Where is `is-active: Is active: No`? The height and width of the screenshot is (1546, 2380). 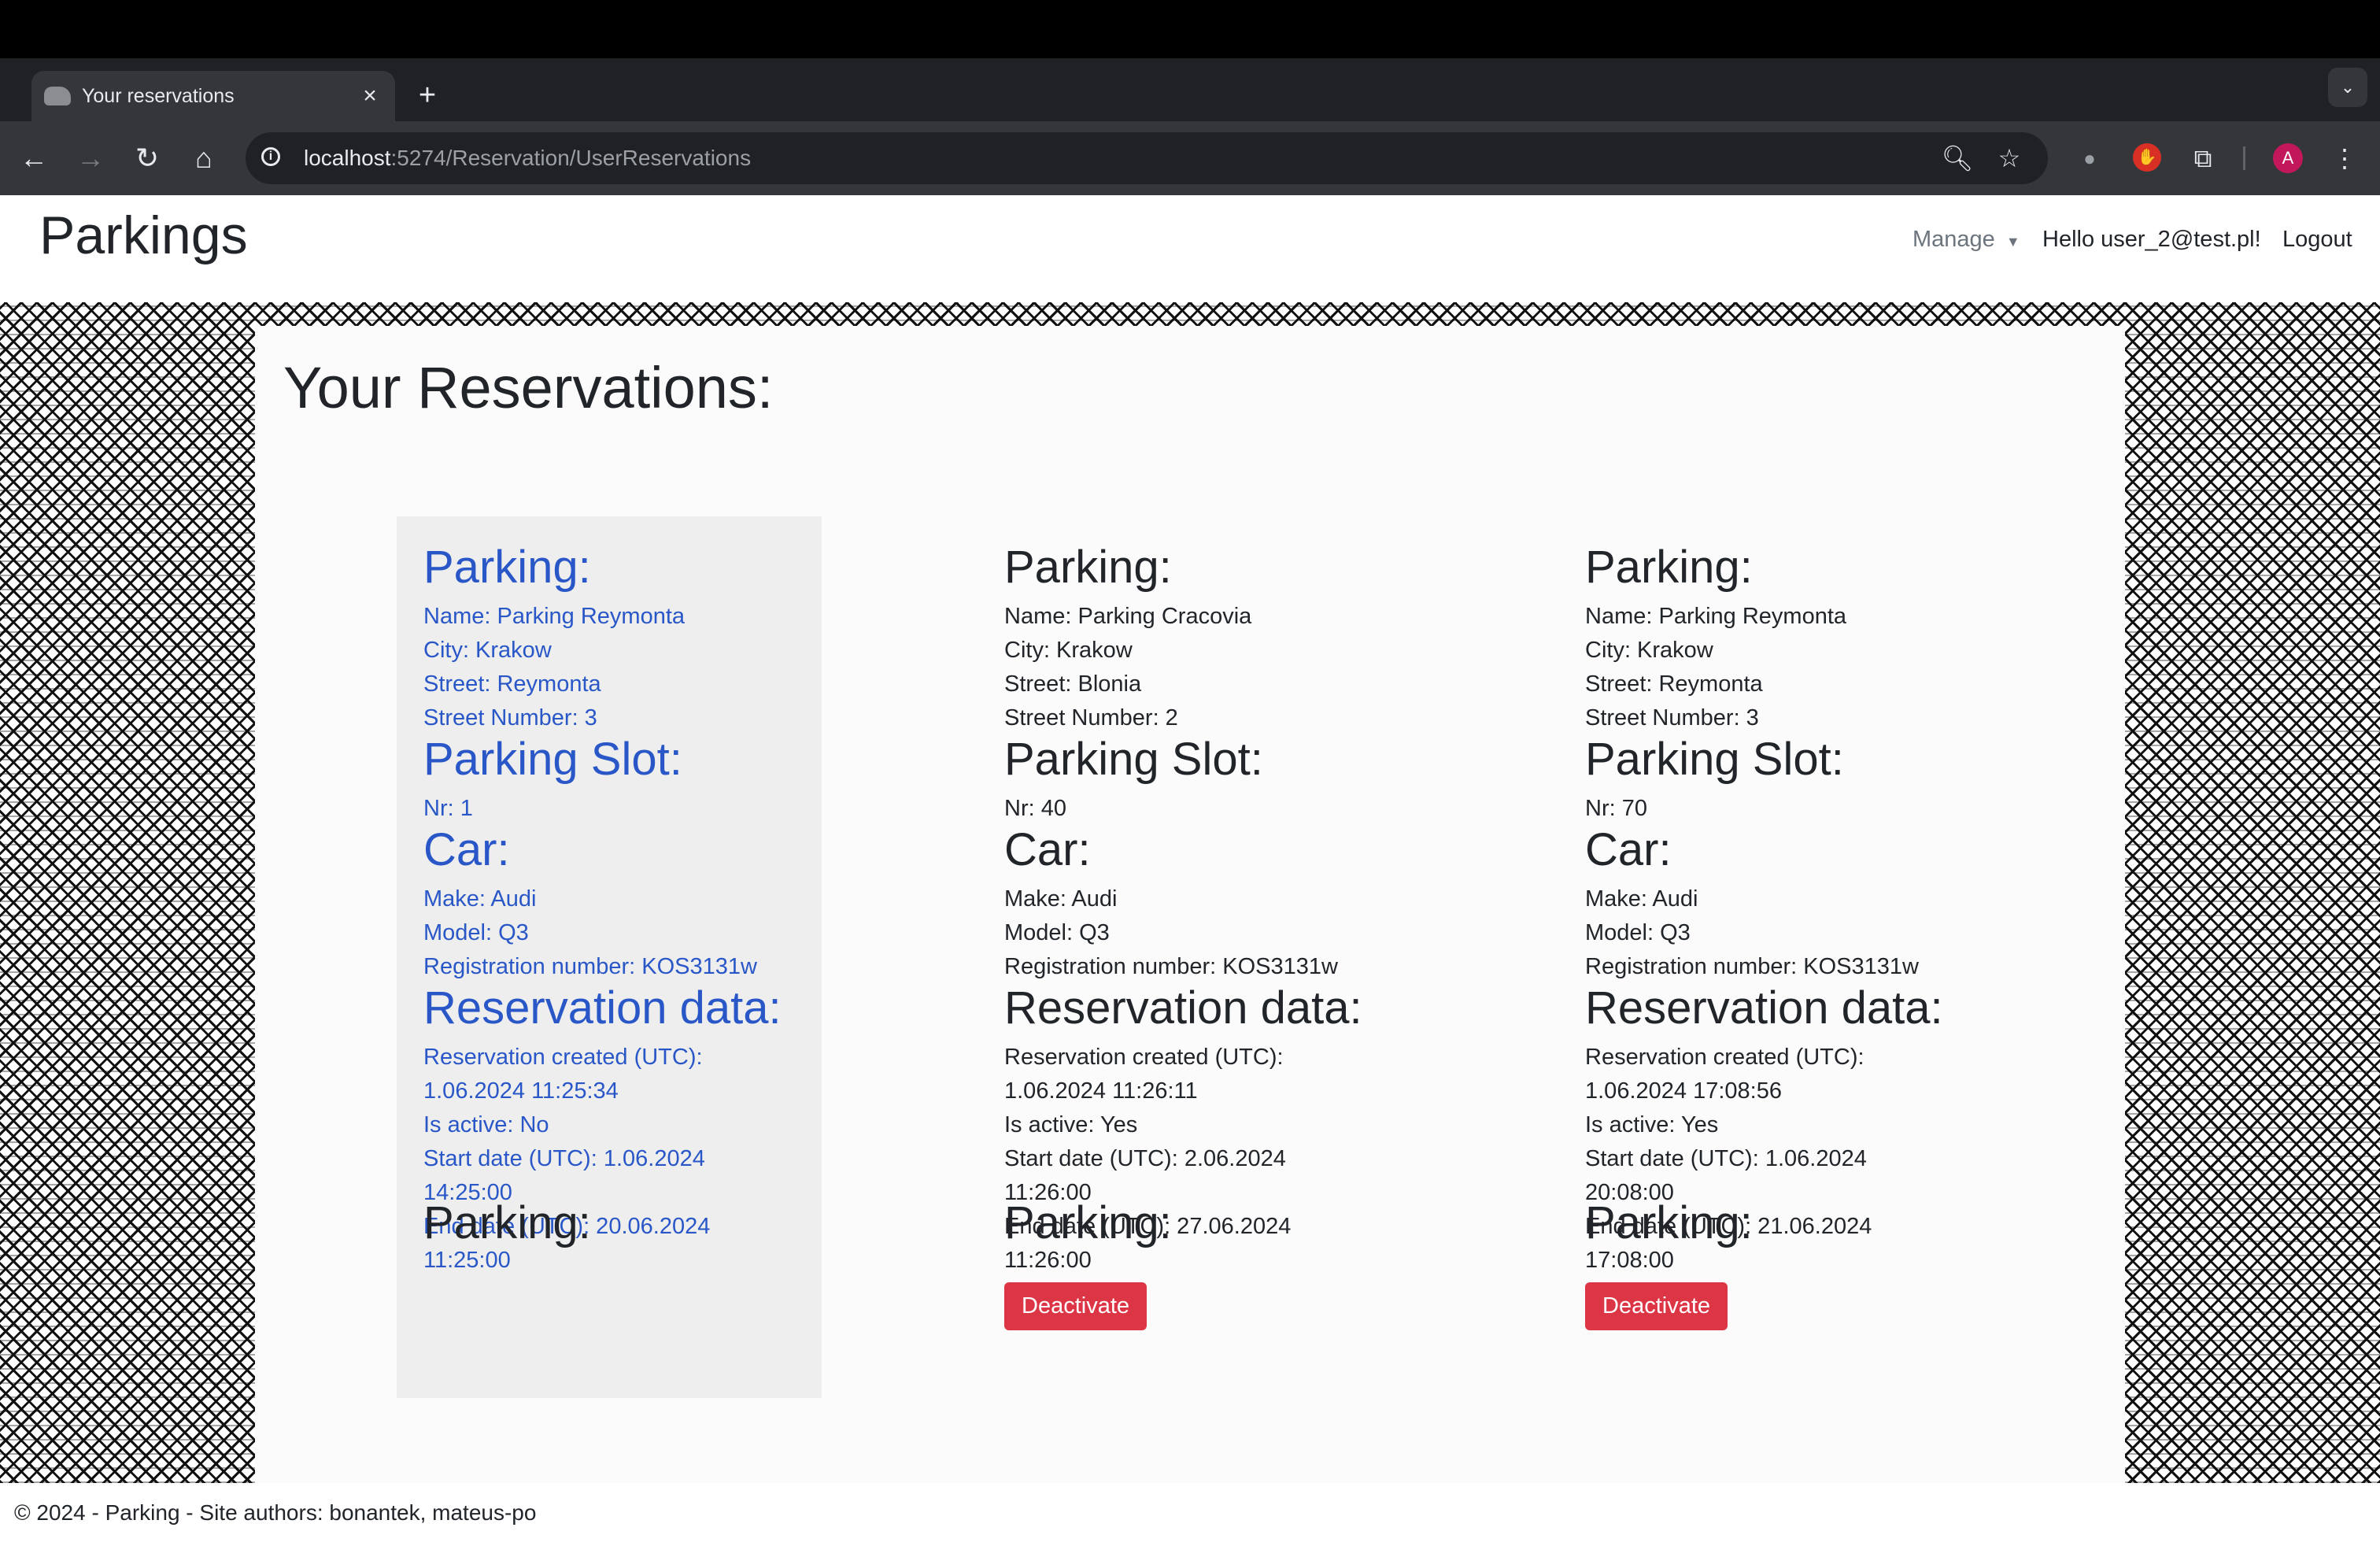
is-active: Is active: No is located at coordinates (486, 1124).